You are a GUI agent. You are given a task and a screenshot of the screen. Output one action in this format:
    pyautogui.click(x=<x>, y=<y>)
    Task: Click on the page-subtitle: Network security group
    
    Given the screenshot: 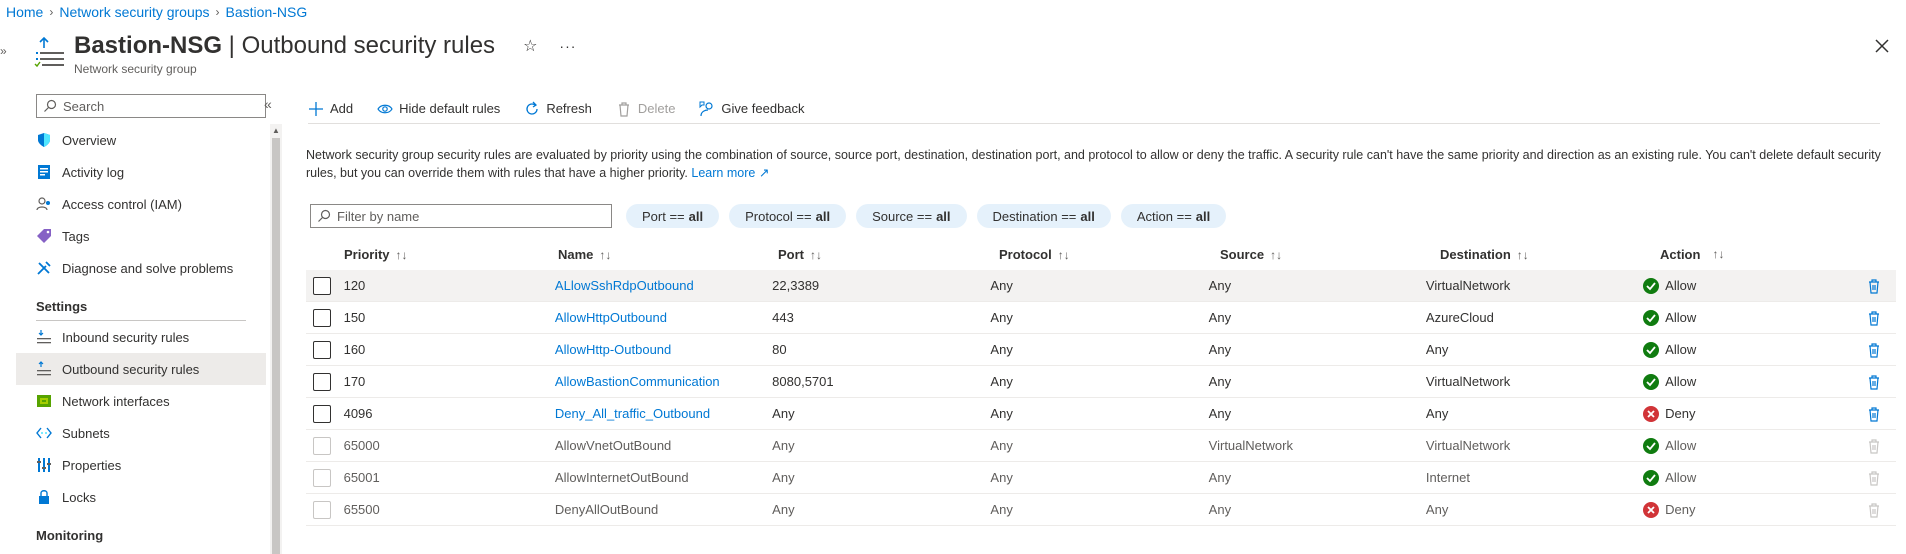 What is the action you would take?
    pyautogui.click(x=135, y=69)
    